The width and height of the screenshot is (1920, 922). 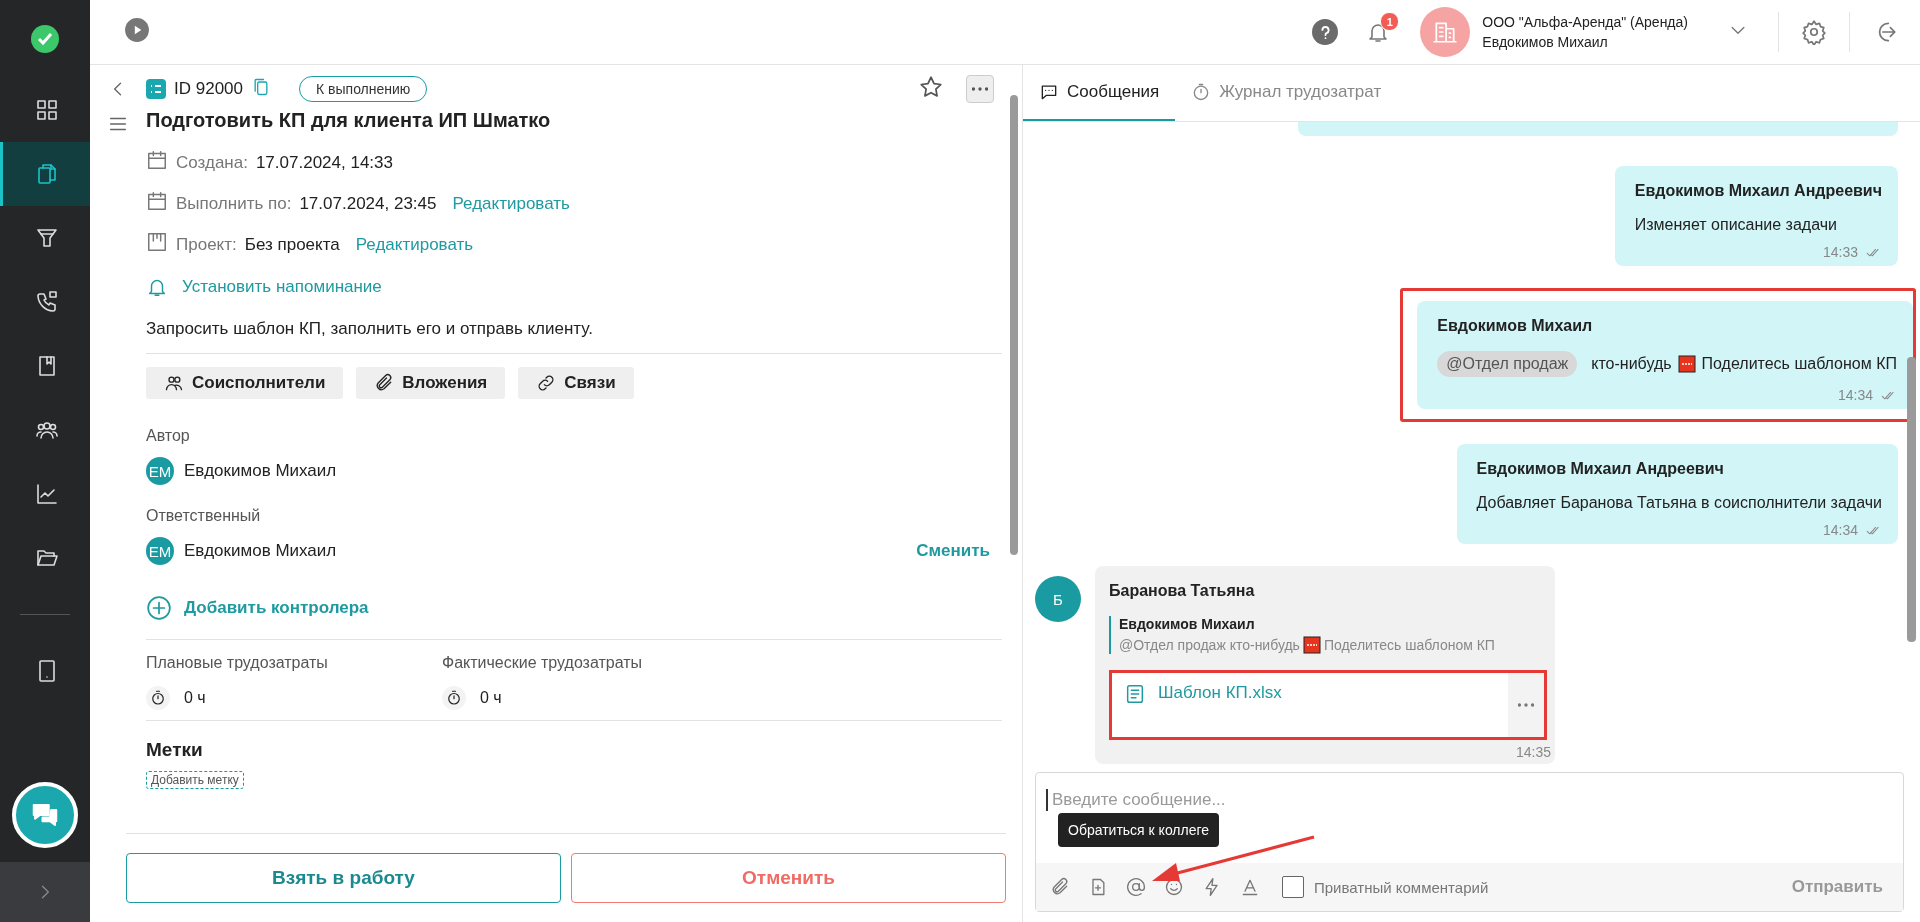 What do you see at coordinates (46, 238) in the screenshot?
I see `funnel-icon` at bounding box center [46, 238].